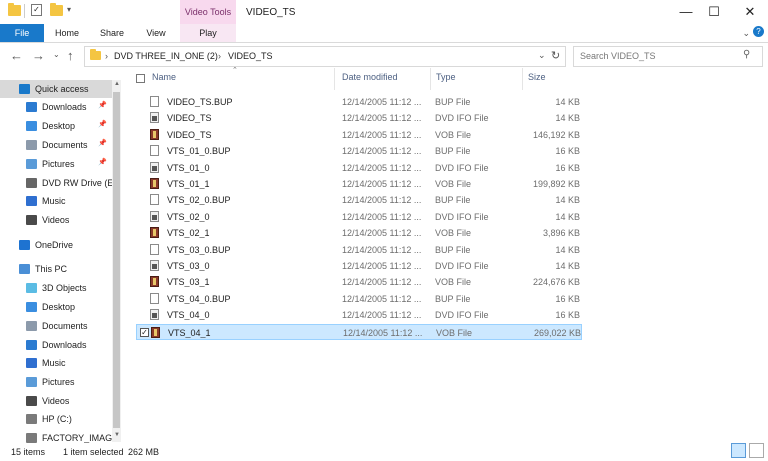  Describe the element at coordinates (250, 56) in the screenshot. I see `breadcrumb-item: VIDEO_TS` at that location.